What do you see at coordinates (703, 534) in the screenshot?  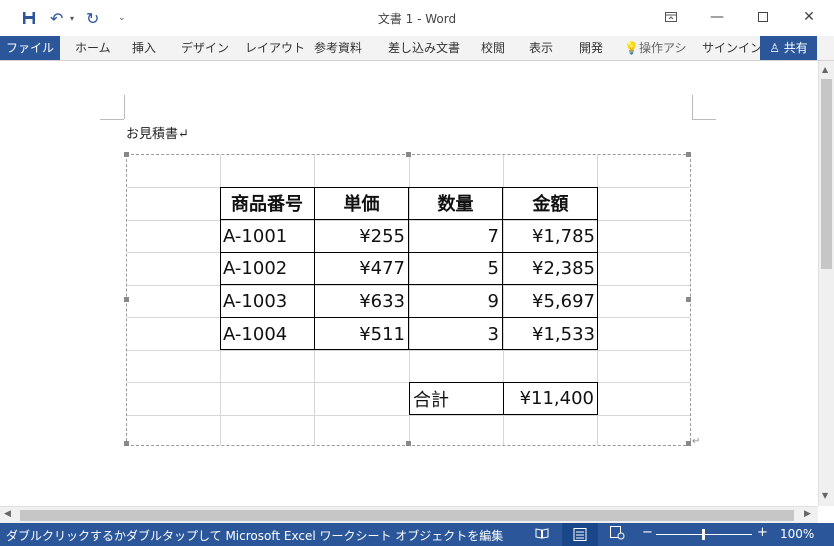 I see `zoom-slider-thumb` at bounding box center [703, 534].